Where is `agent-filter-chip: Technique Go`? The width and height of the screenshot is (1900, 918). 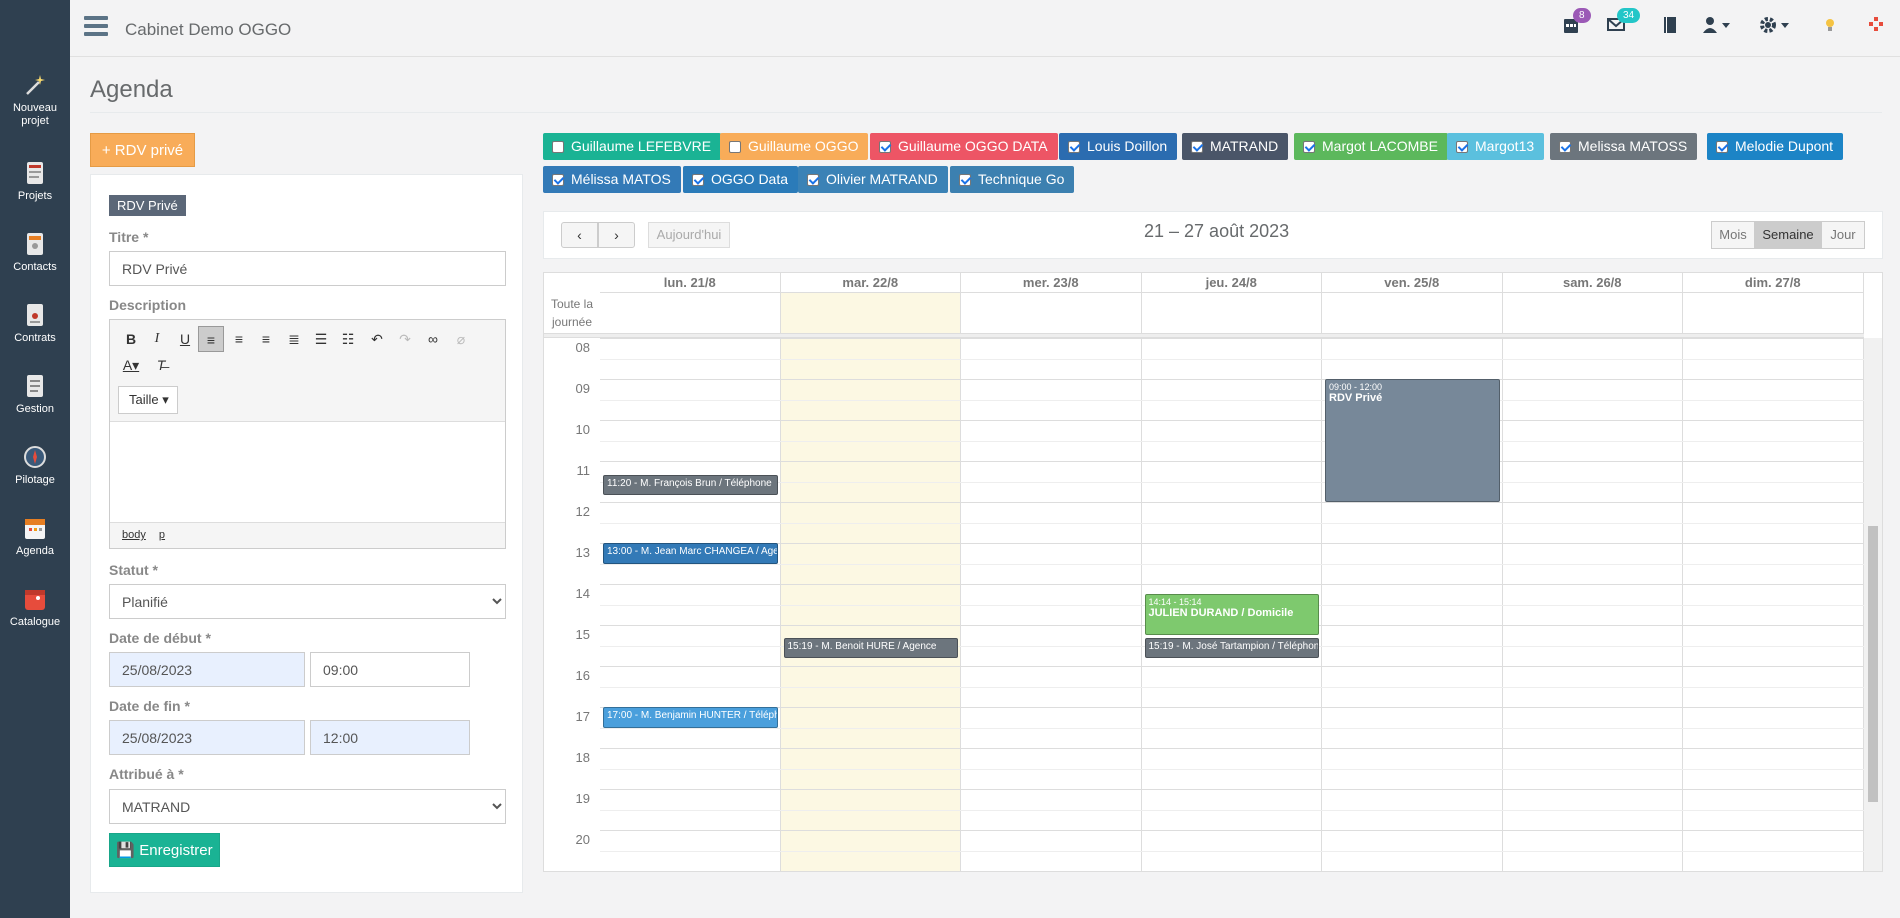 agent-filter-chip: Technique Go is located at coordinates (1012, 179).